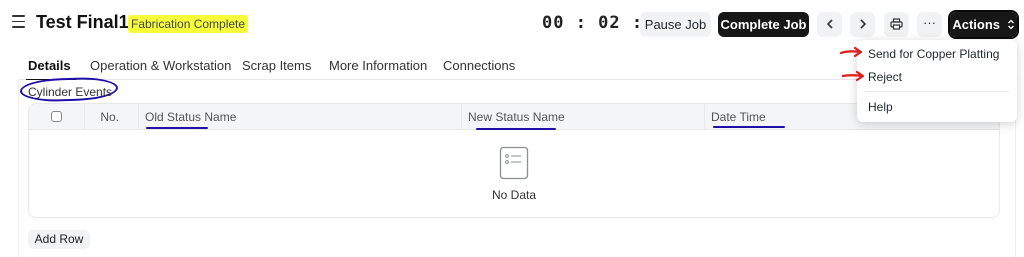 The width and height of the screenshot is (1024, 257). What do you see at coordinates (18, 22) in the screenshot?
I see `menu-icon` at bounding box center [18, 22].